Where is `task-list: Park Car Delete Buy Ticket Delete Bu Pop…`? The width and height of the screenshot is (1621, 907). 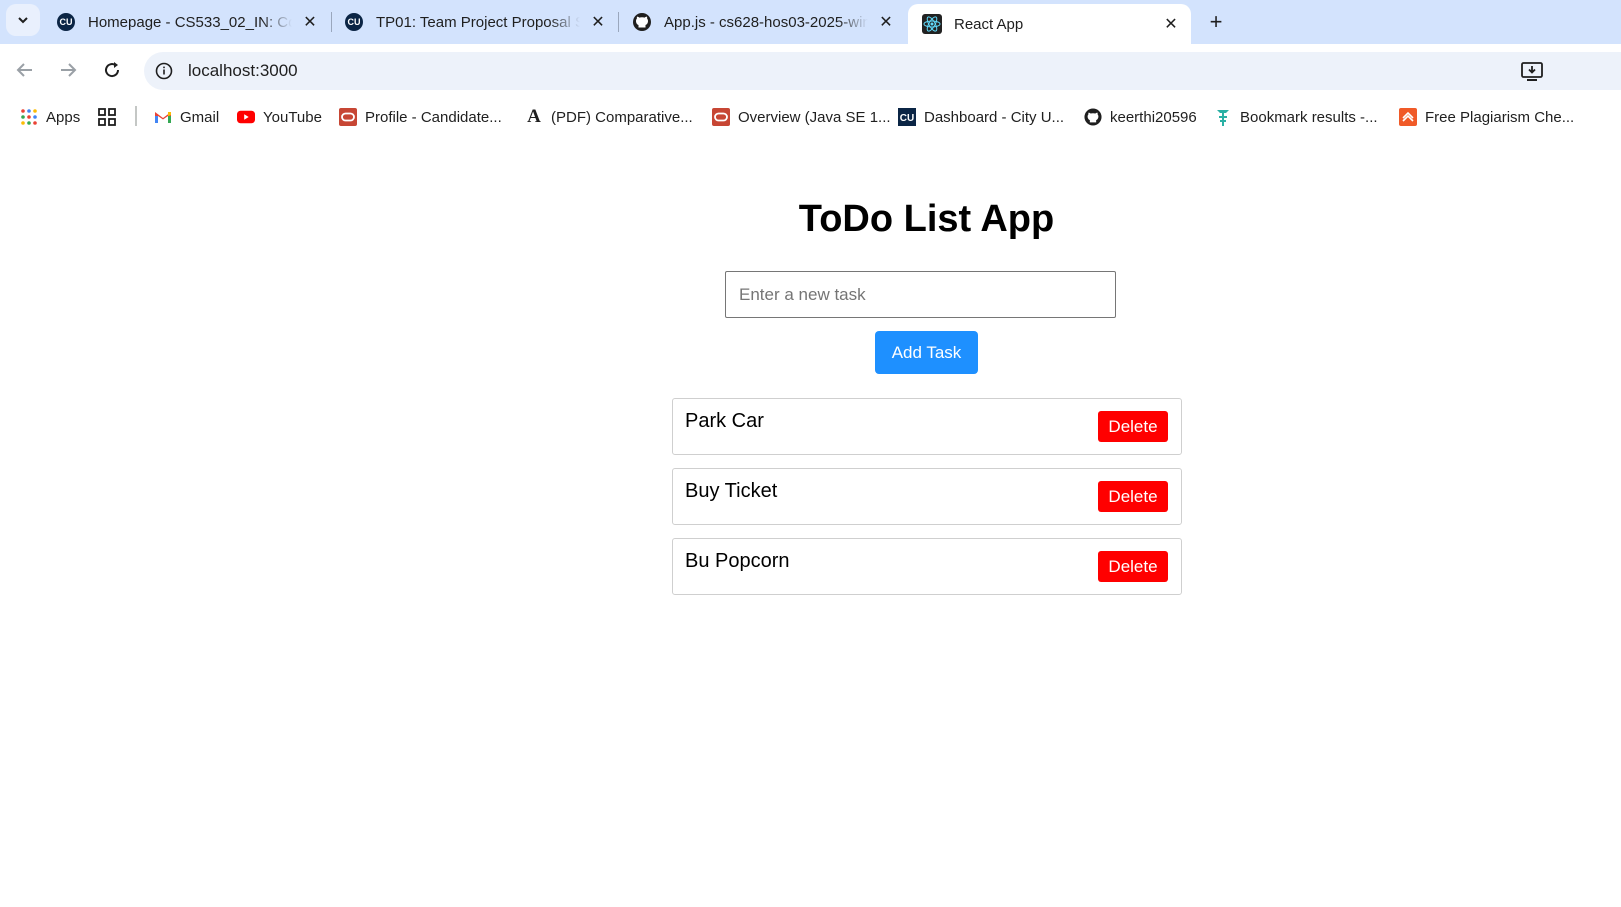
task-list: Park Car Delete Buy Ticket Delete Bu Pop… is located at coordinates (927, 503).